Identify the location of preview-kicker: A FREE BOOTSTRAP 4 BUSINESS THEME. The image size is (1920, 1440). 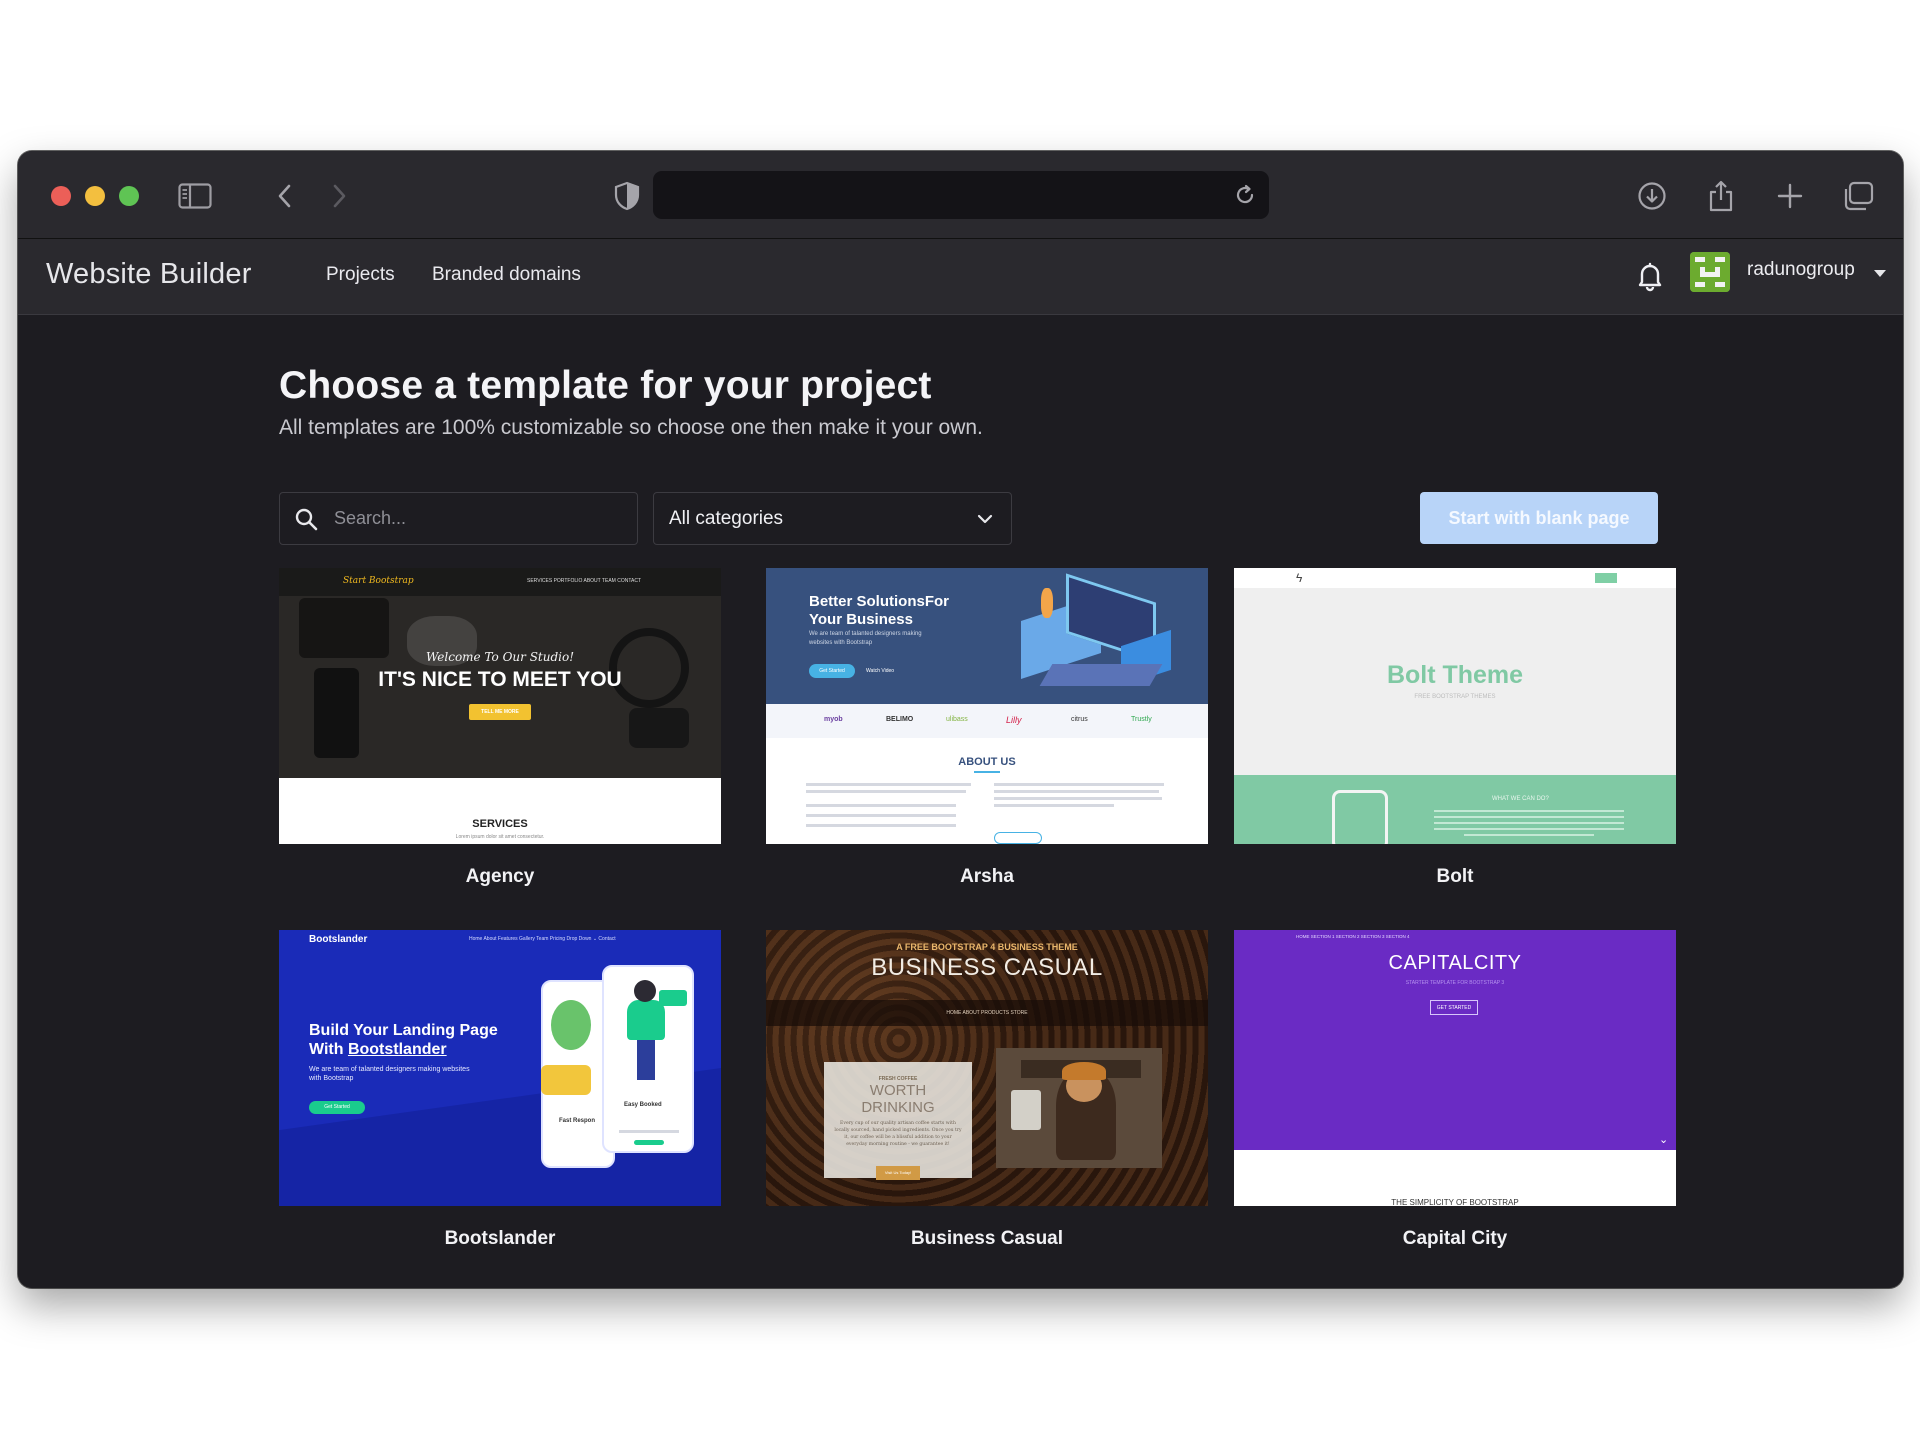
(987, 947).